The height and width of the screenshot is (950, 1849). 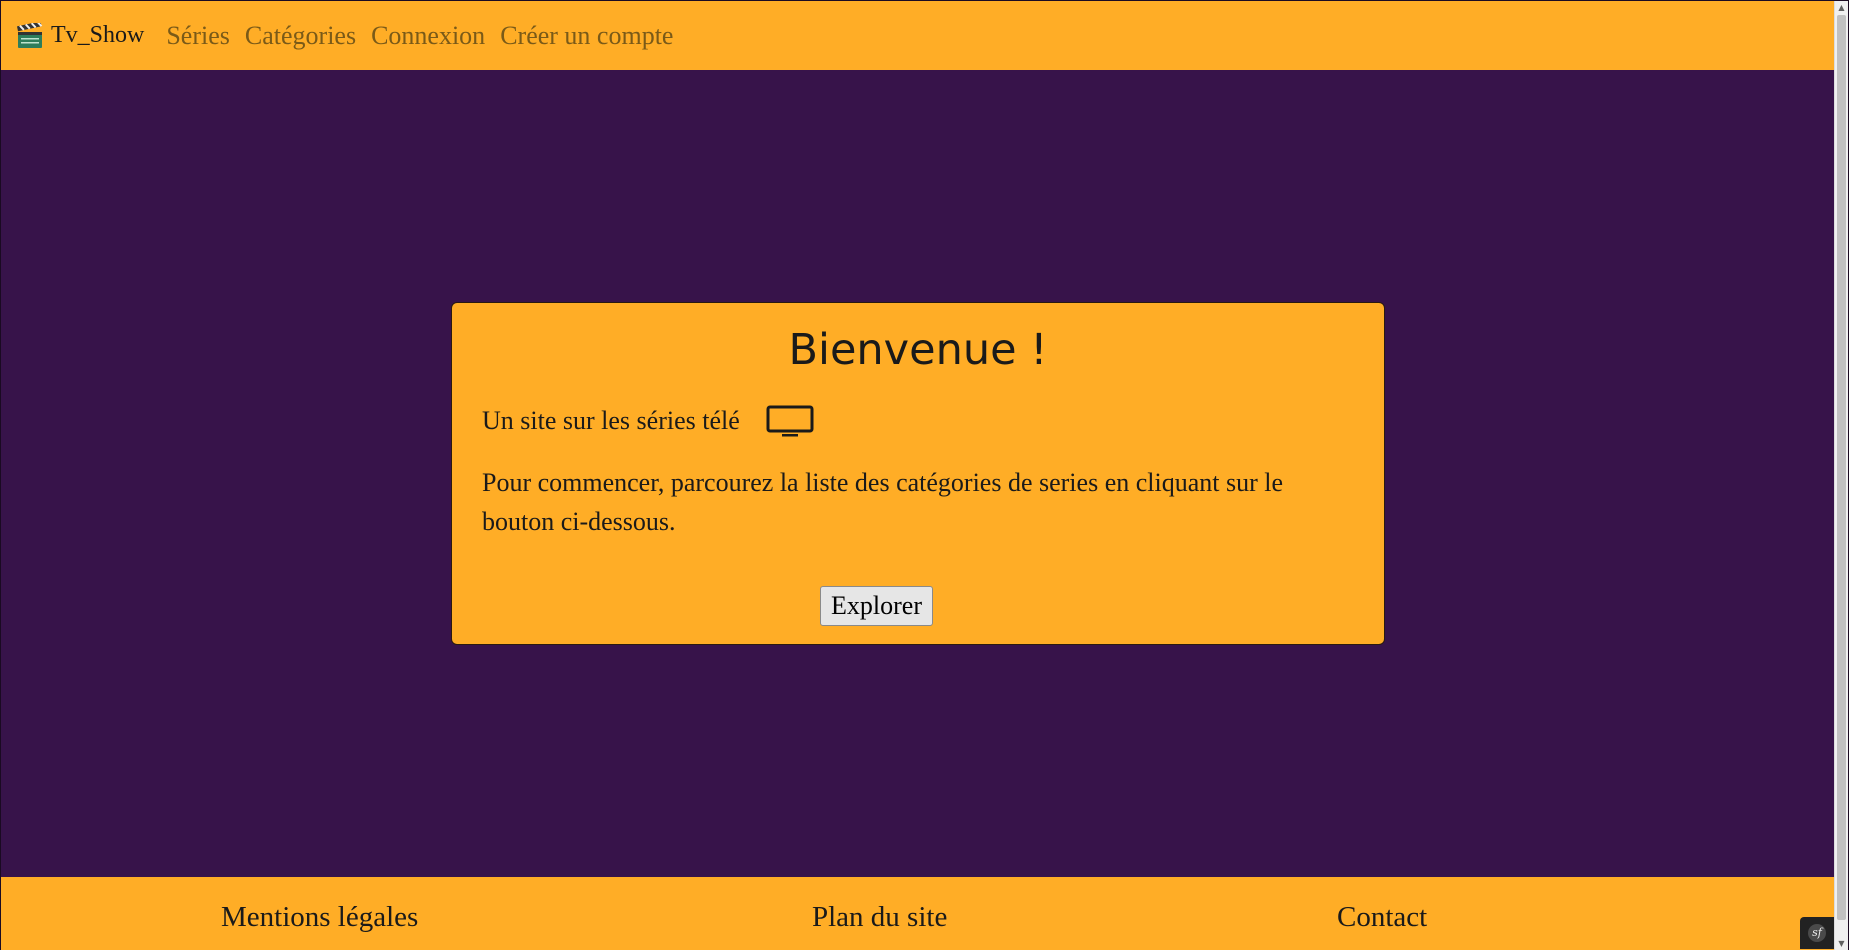 I want to click on nav-link-login: Connexion, so click(x=428, y=36).